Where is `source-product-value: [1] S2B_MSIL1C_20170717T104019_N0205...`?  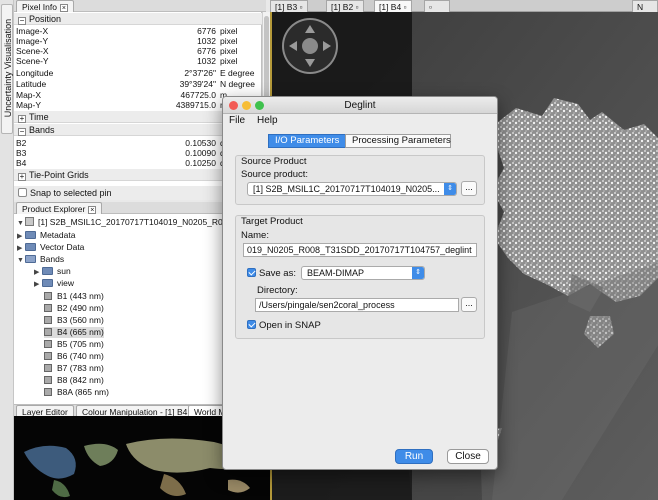
source-product-value: [1] S2B_MSIL1C_20170717T104019_N0205... is located at coordinates (346, 189).